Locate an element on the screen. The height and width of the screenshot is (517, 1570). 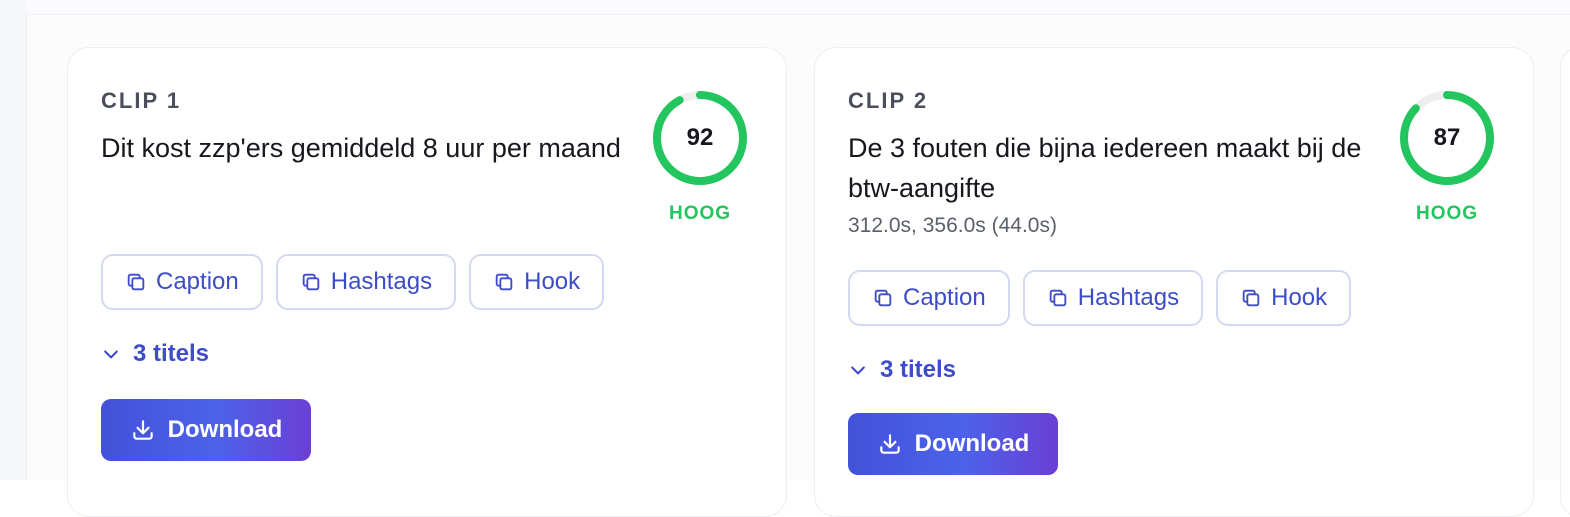
score-value: 87 is located at coordinates (1447, 137).